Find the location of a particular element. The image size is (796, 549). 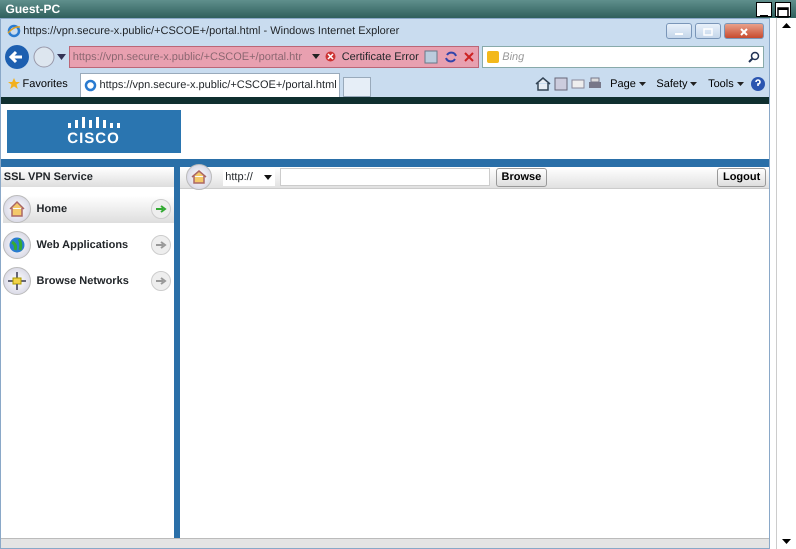

address-text: https://vpn.secure-x.public/+CSCOE+/portal.htr is located at coordinates (188, 57).